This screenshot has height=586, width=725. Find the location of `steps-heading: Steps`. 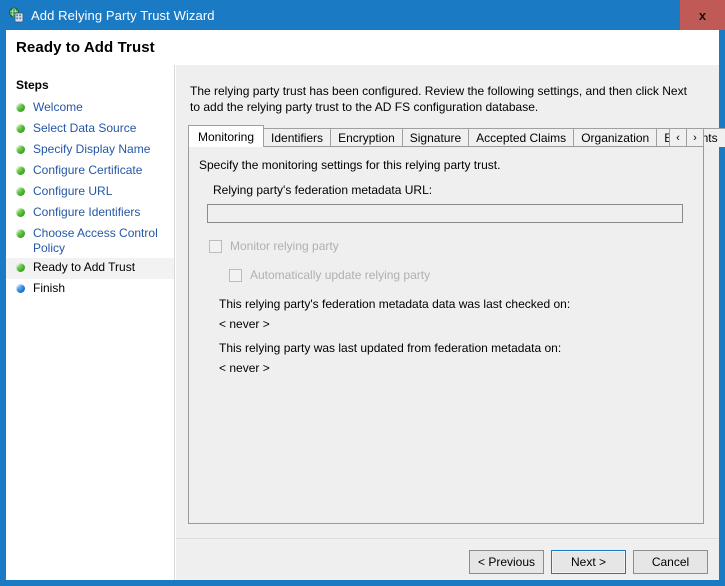

steps-heading: Steps is located at coordinates (32, 85).